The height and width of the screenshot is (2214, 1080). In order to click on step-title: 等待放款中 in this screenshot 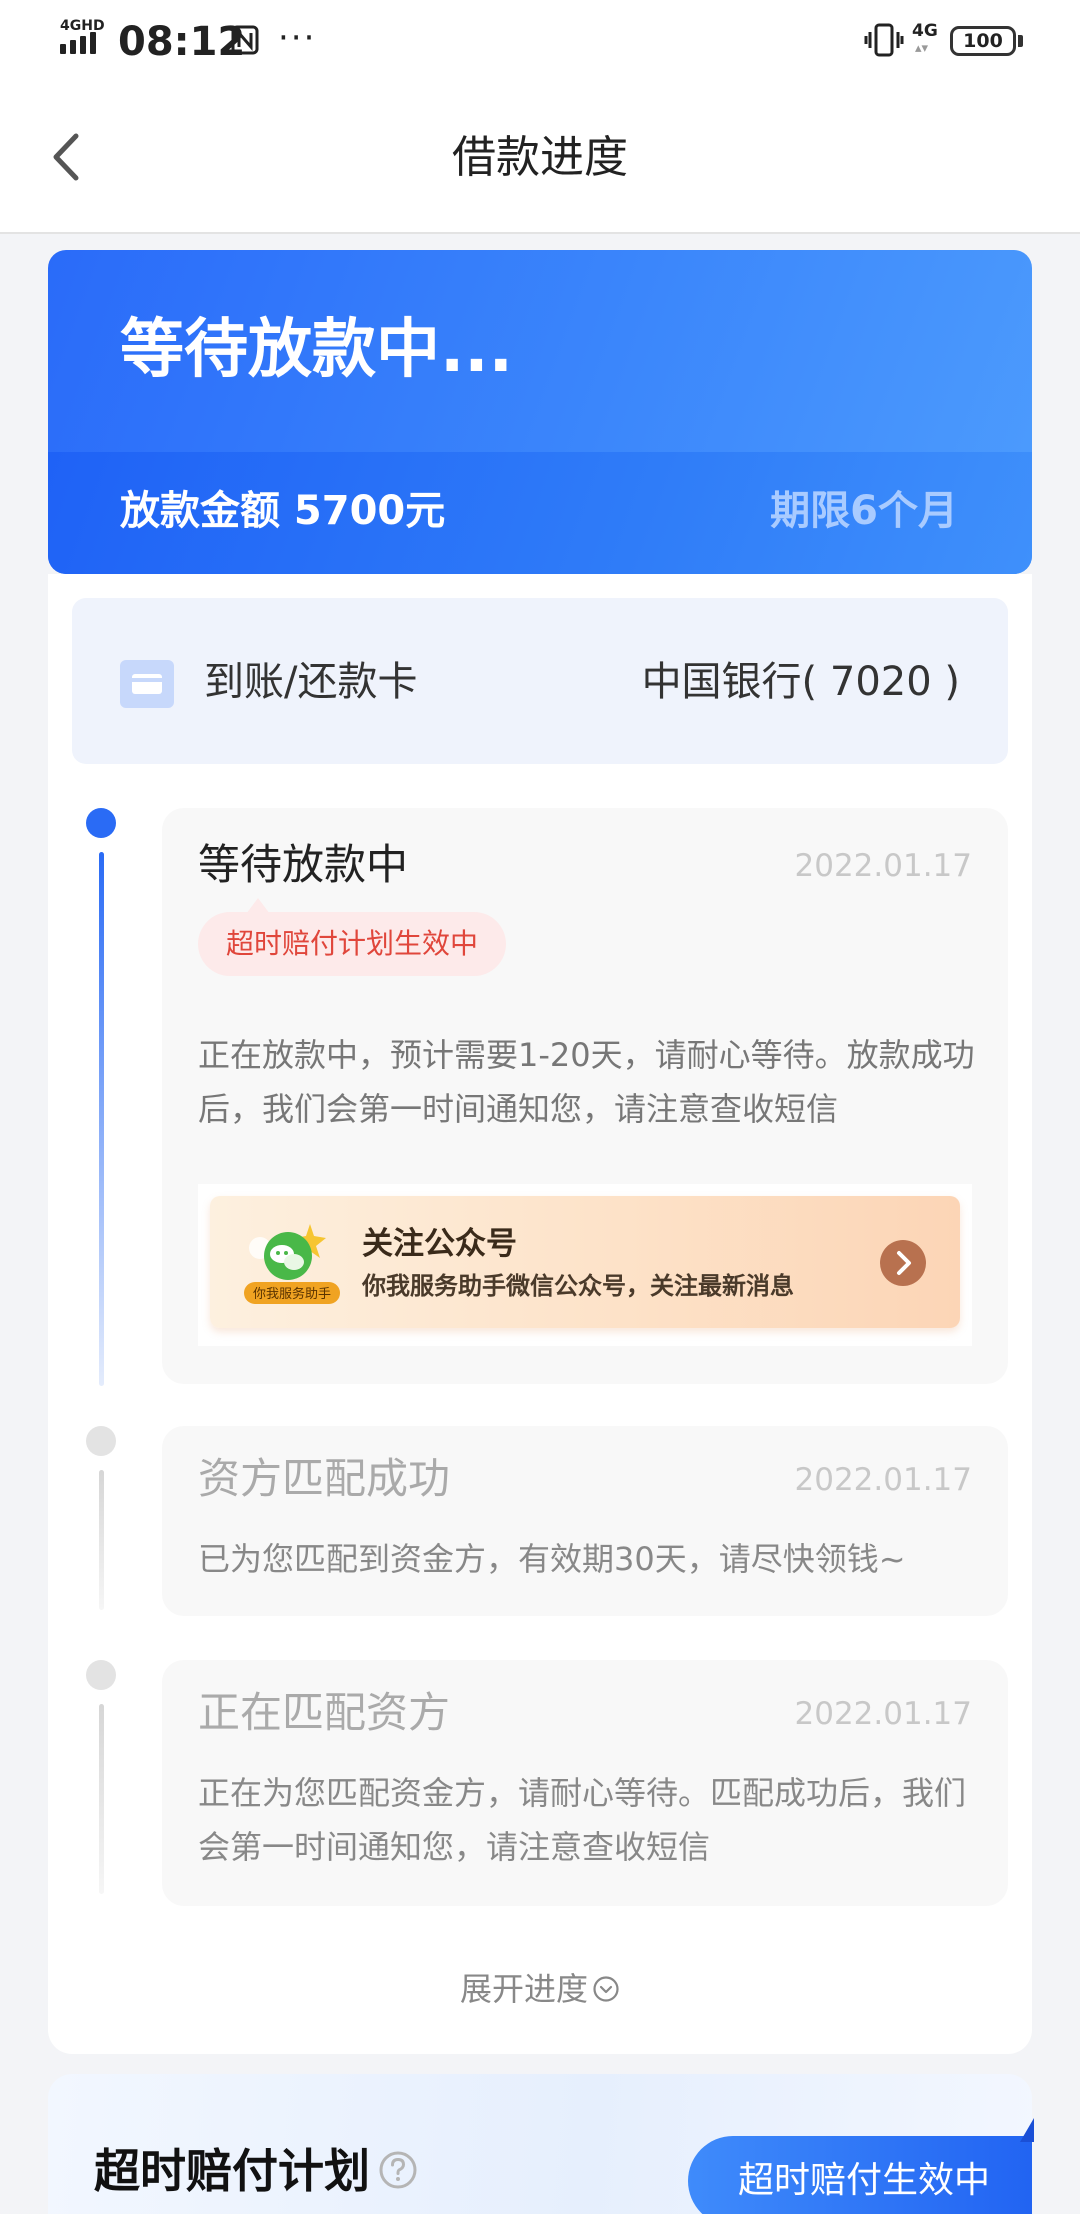, I will do `click(303, 864)`.